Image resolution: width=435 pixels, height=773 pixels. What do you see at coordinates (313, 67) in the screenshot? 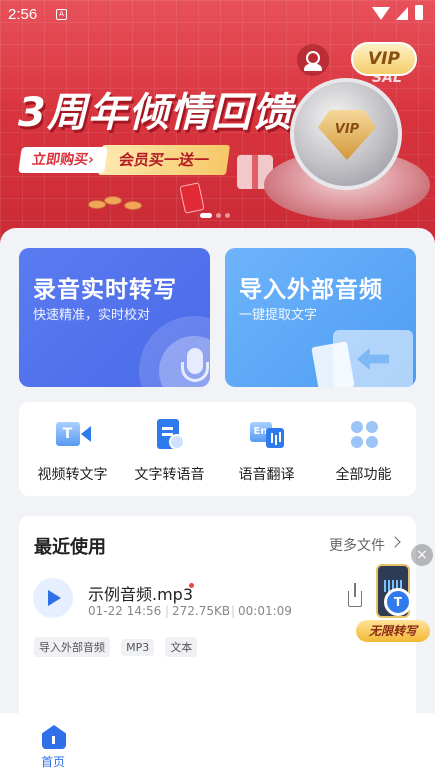
I see `headset-body` at bounding box center [313, 67].